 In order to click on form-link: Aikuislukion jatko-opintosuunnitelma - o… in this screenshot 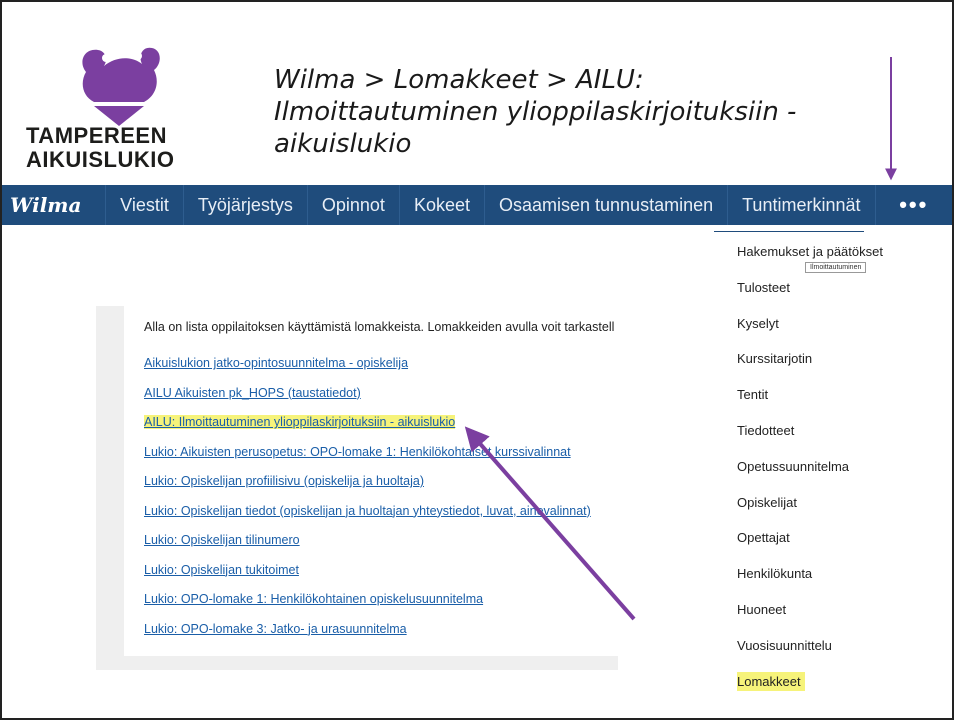, I will do `click(367, 371)`.